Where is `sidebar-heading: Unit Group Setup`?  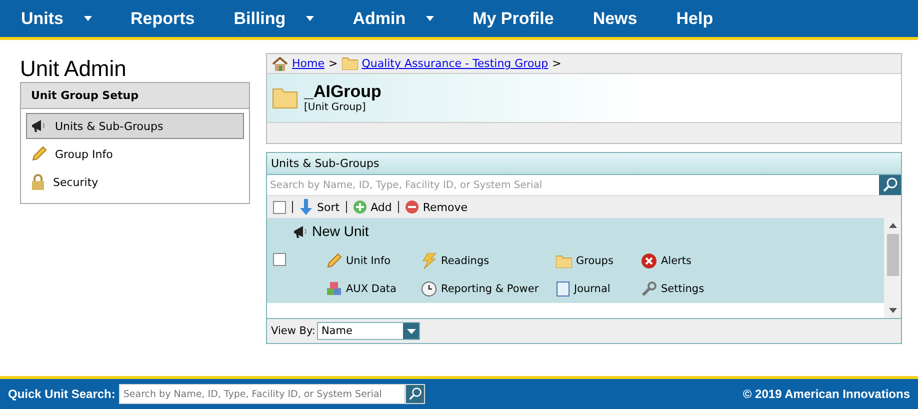
sidebar-heading: Unit Group Setup is located at coordinates (135, 96).